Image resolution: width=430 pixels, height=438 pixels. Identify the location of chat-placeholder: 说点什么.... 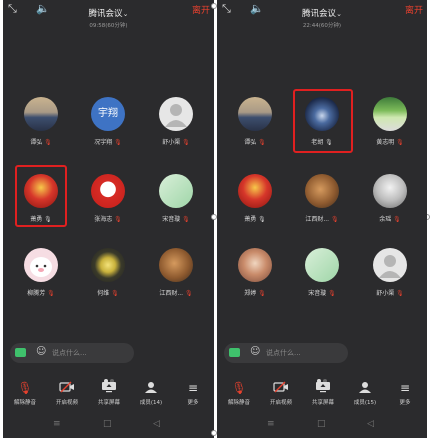
(69, 353).